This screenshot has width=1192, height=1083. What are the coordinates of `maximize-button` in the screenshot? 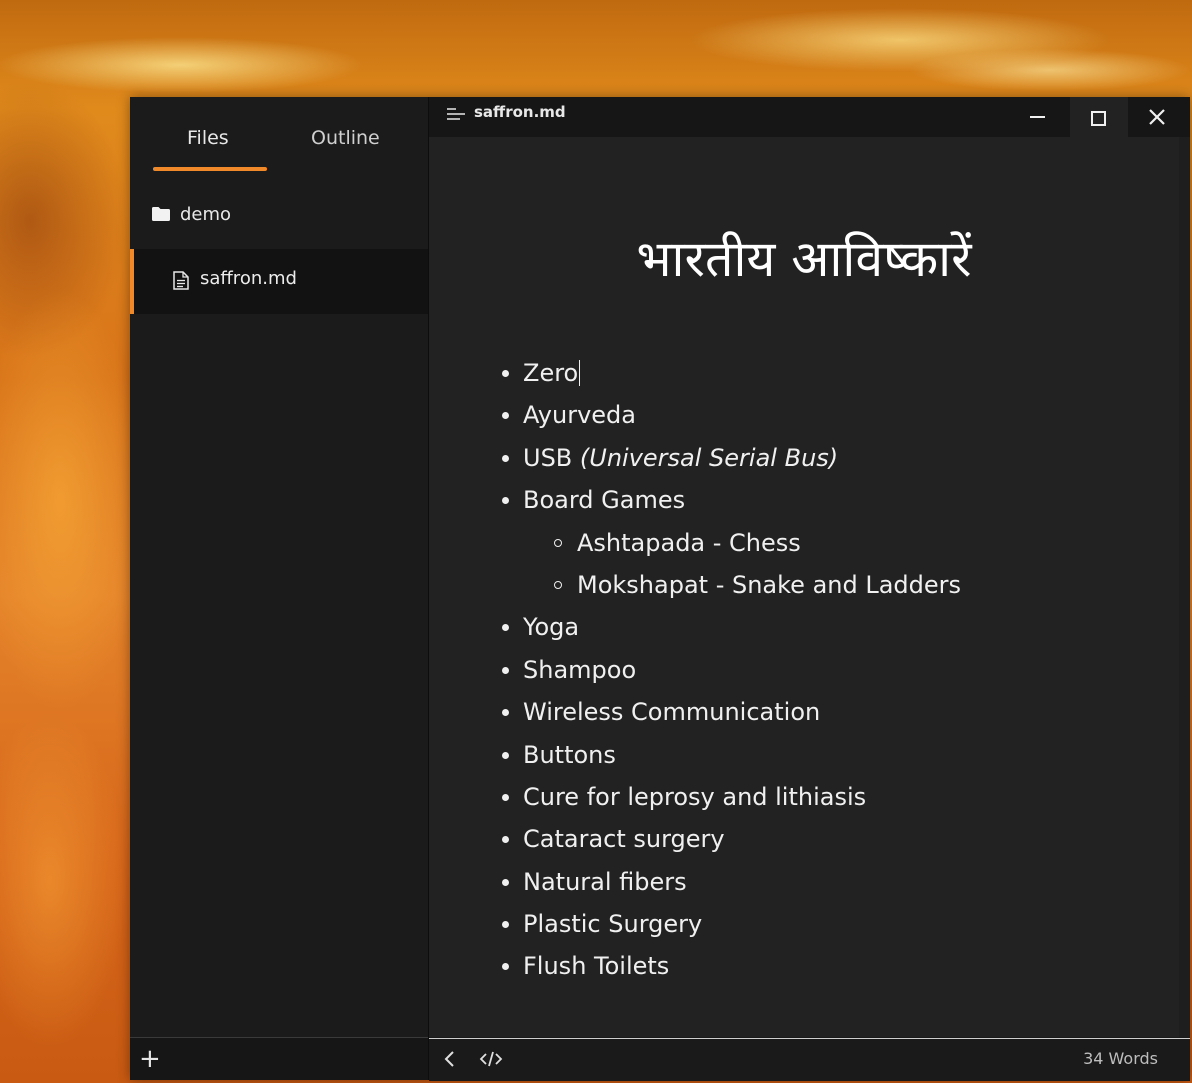 It's located at (1099, 117).